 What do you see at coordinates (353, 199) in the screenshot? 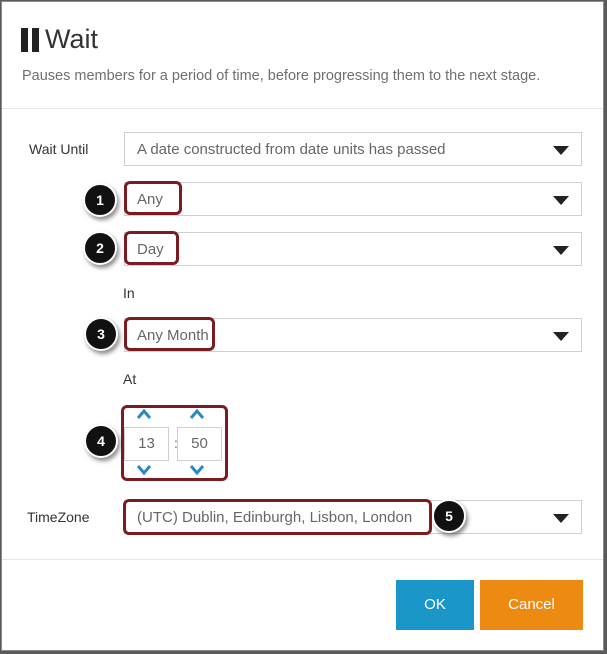
I see `day-qualifier-select: Any` at bounding box center [353, 199].